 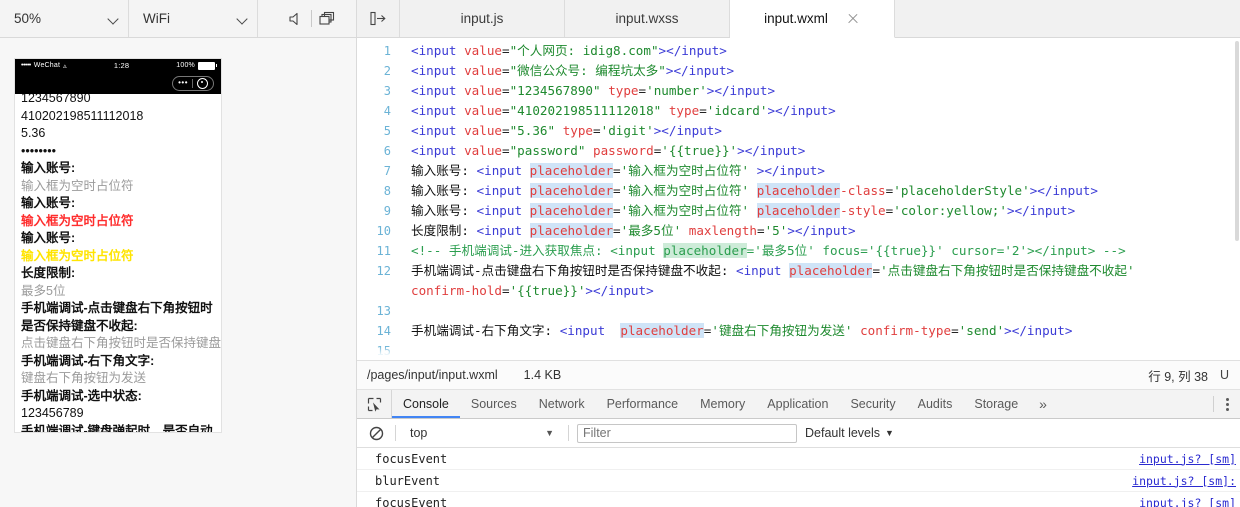 I want to click on devtools-tab-label: Console, so click(x=426, y=404).